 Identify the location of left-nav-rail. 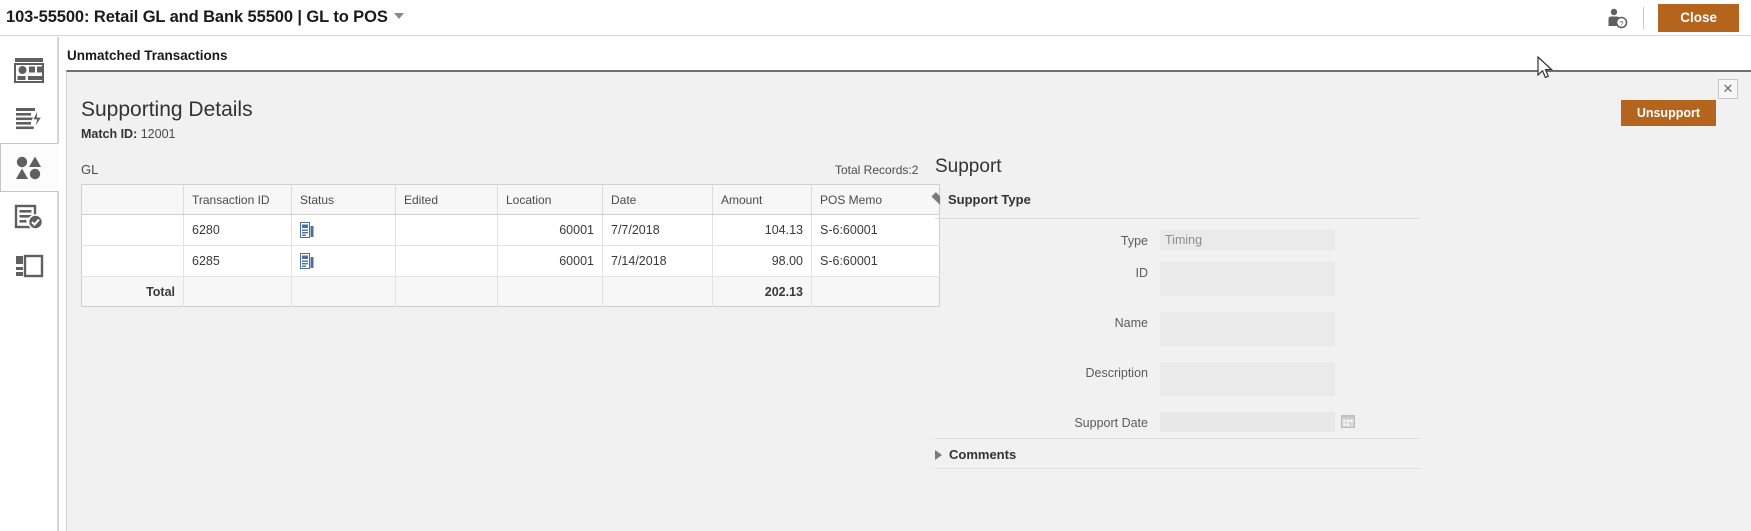
(29, 284).